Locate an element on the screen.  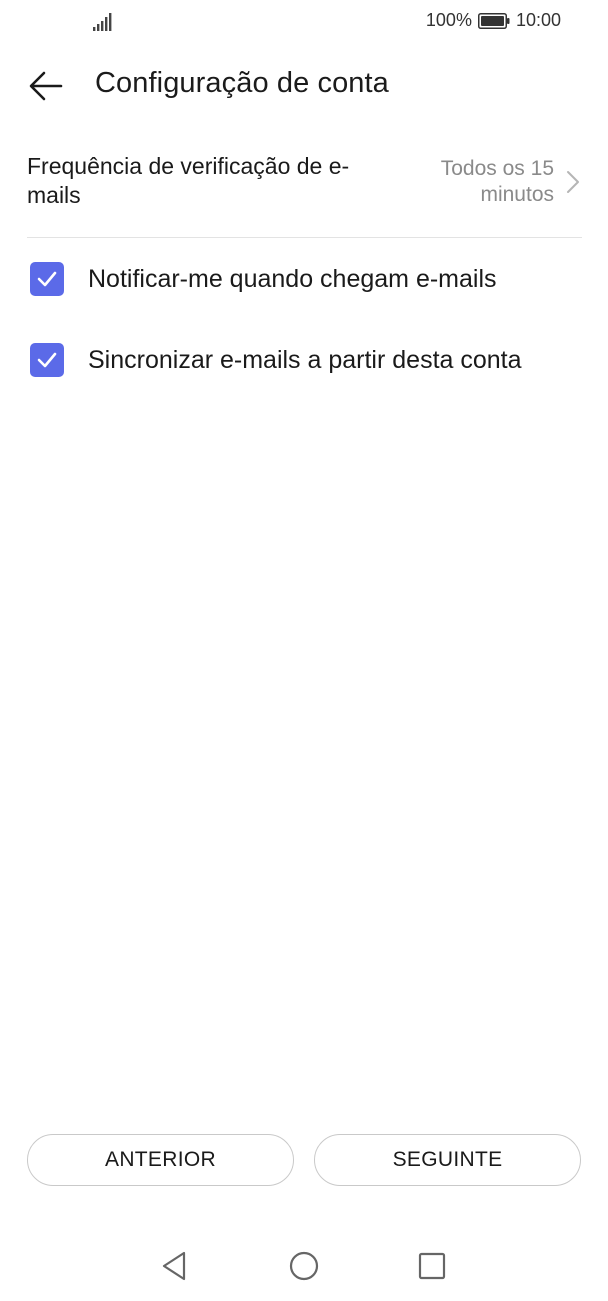
previous-button: ANTERIOR is located at coordinates (160, 1160).